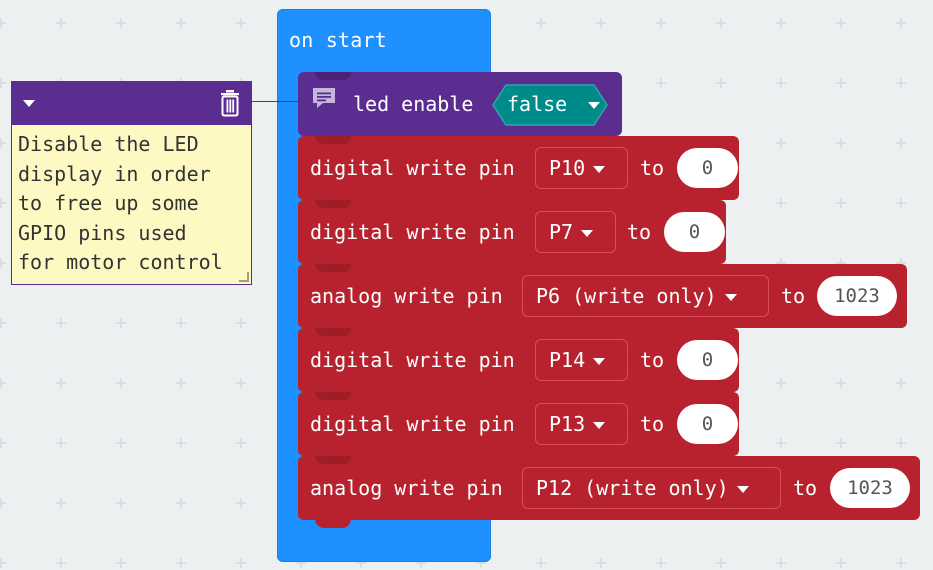 This screenshot has height=570, width=933. What do you see at coordinates (108, 144) in the screenshot?
I see `comment-line: Disable the LED` at bounding box center [108, 144].